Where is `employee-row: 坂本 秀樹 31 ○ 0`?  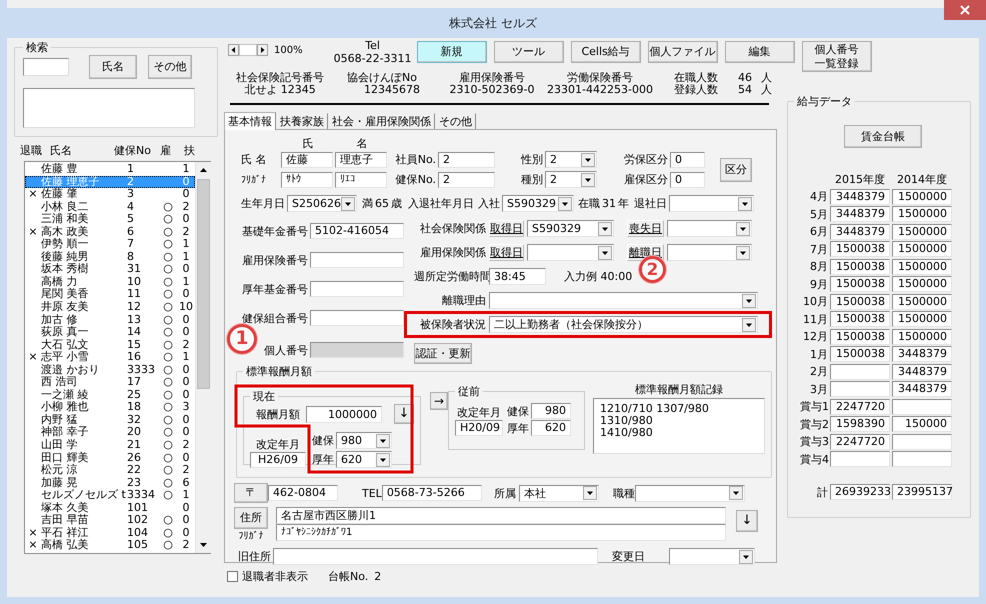
employee-row: 坂本 秀樹 31 ○ 0 is located at coordinates (110, 269).